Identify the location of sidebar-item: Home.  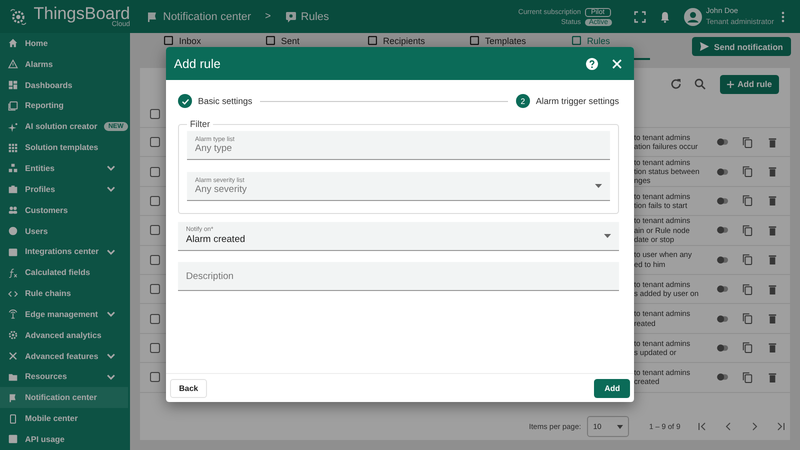
(64, 43).